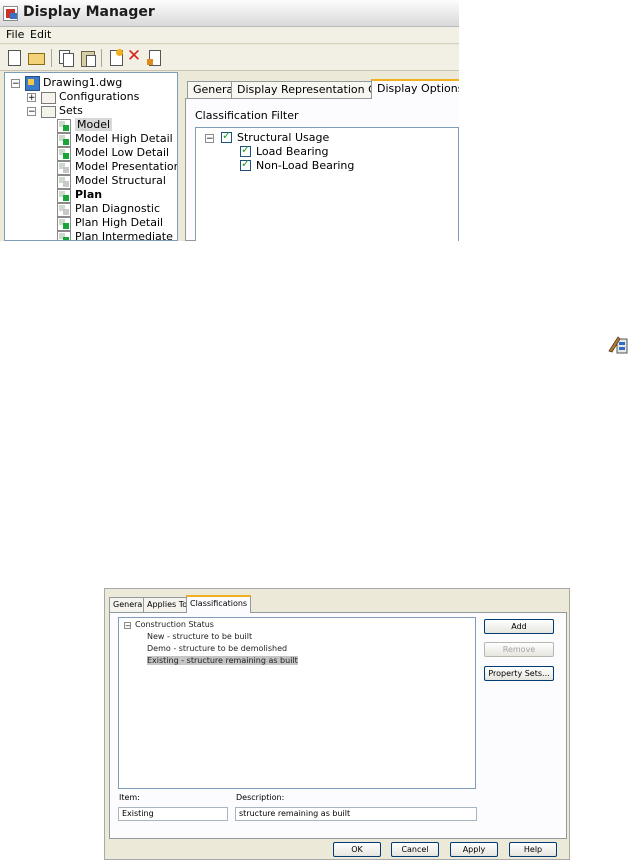 The height and width of the screenshot is (860, 629). What do you see at coordinates (116, 58) in the screenshot?
I see `new-set-icon` at bounding box center [116, 58].